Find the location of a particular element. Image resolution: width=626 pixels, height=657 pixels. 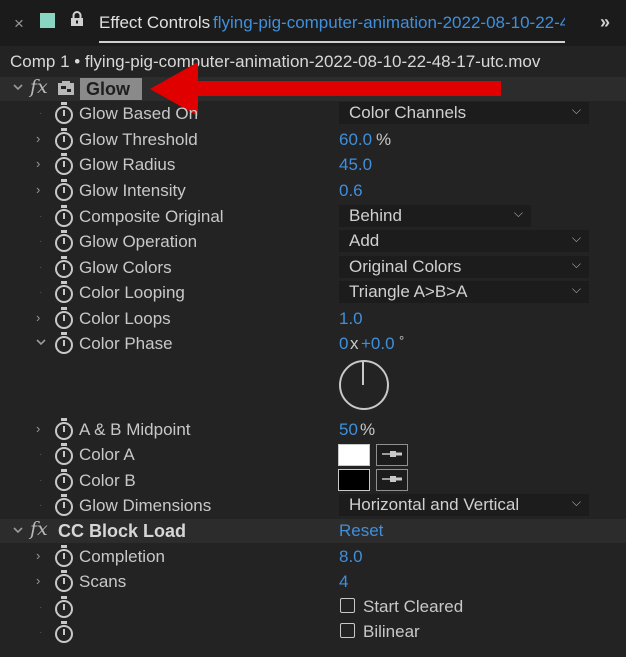

property-label: Completion is located at coordinates (122, 556).